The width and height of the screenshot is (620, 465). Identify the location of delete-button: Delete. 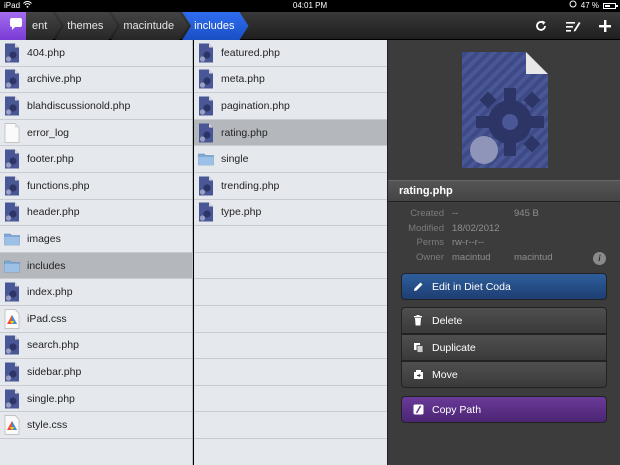
(504, 320).